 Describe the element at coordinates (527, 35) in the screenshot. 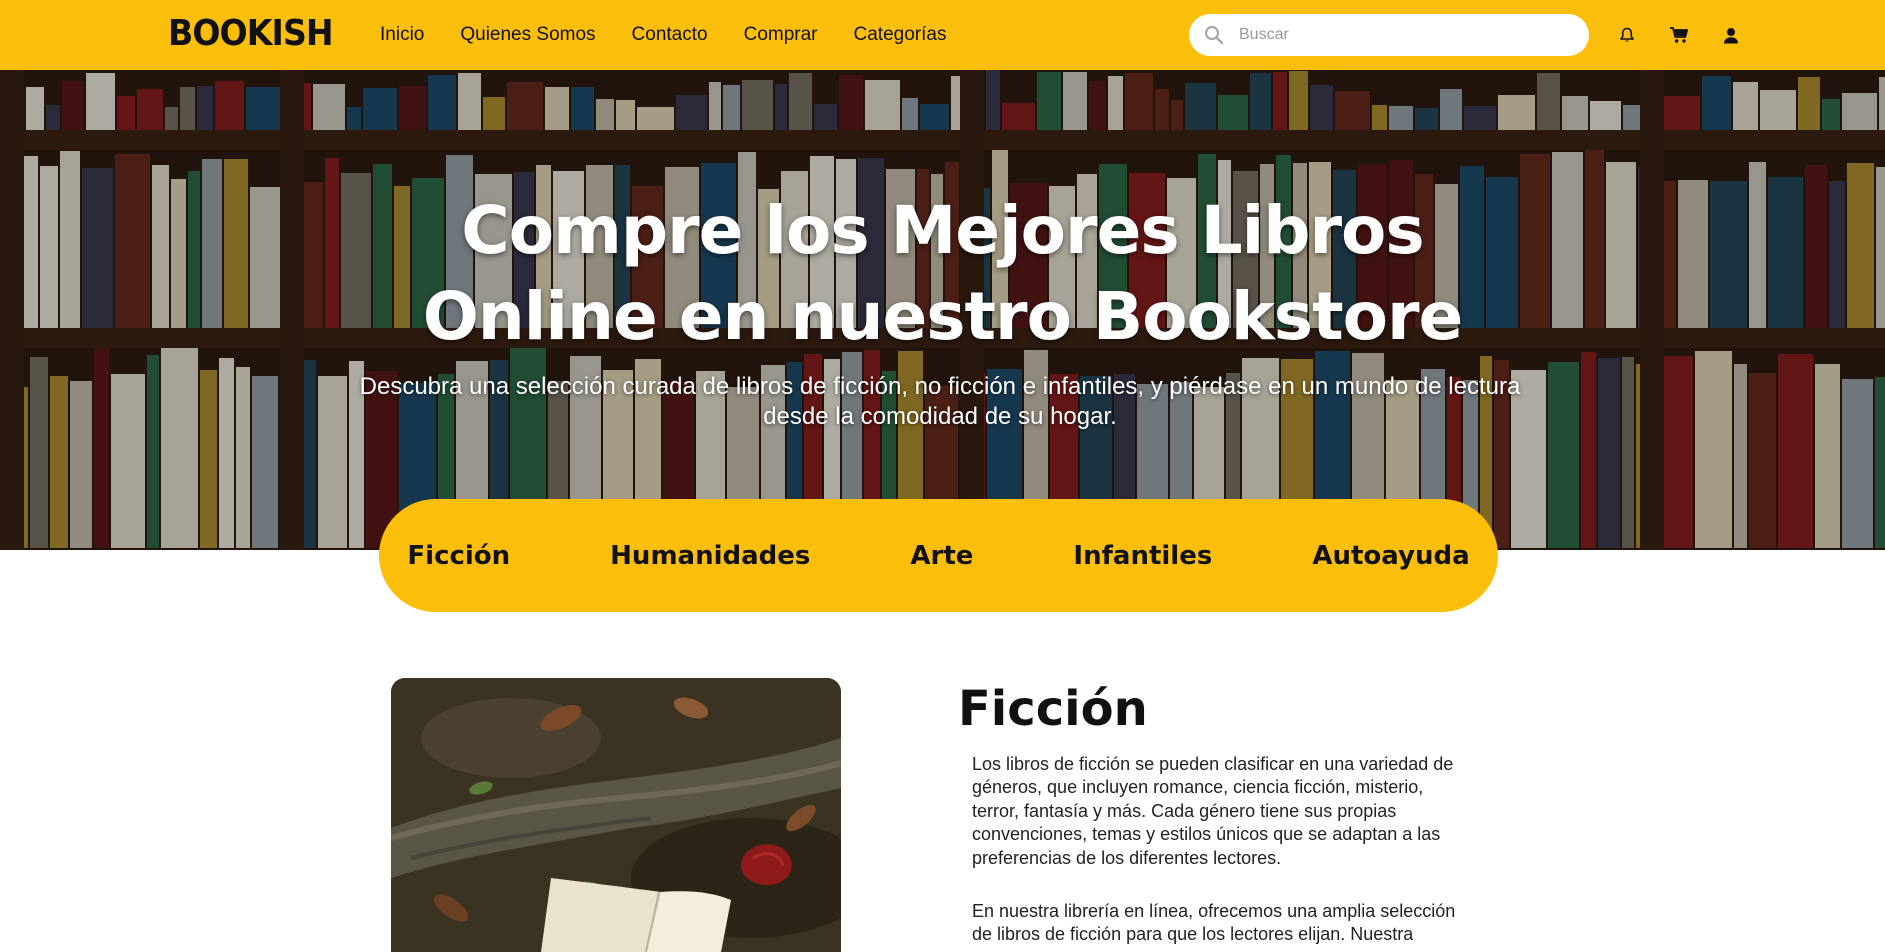

I see `nav-link-quienes-somos: Quienes Somos` at that location.